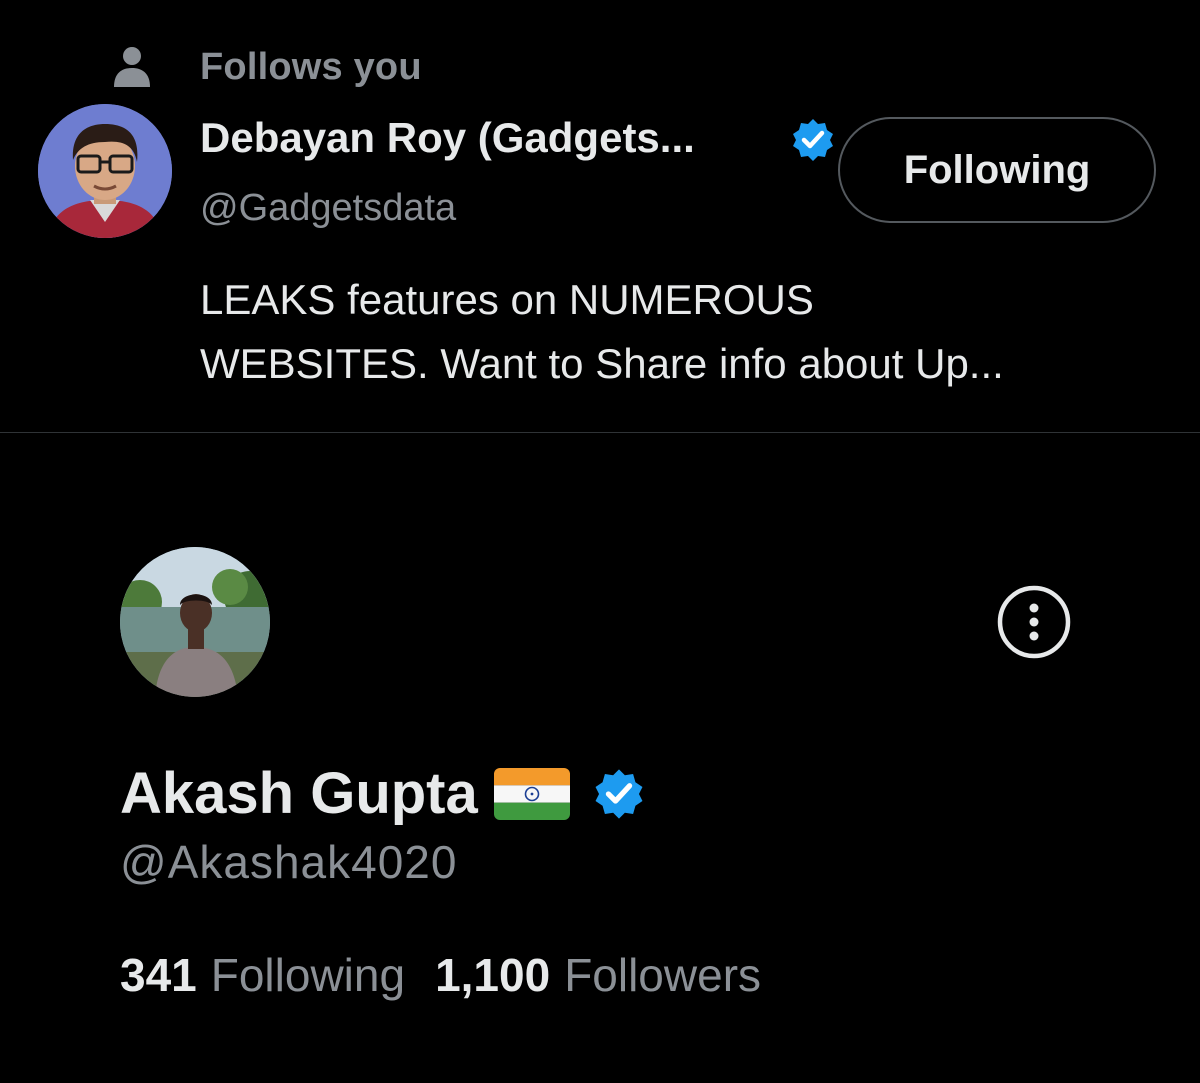 The image size is (1200, 1083). I want to click on divider, so click(600, 432).